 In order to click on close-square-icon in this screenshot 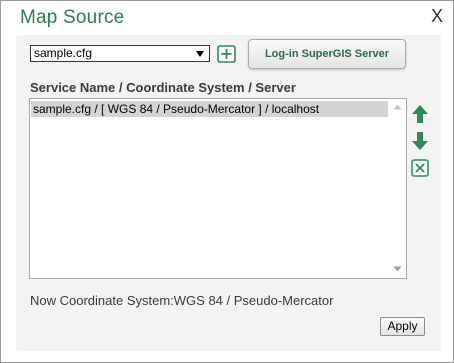, I will do `click(420, 168)`.